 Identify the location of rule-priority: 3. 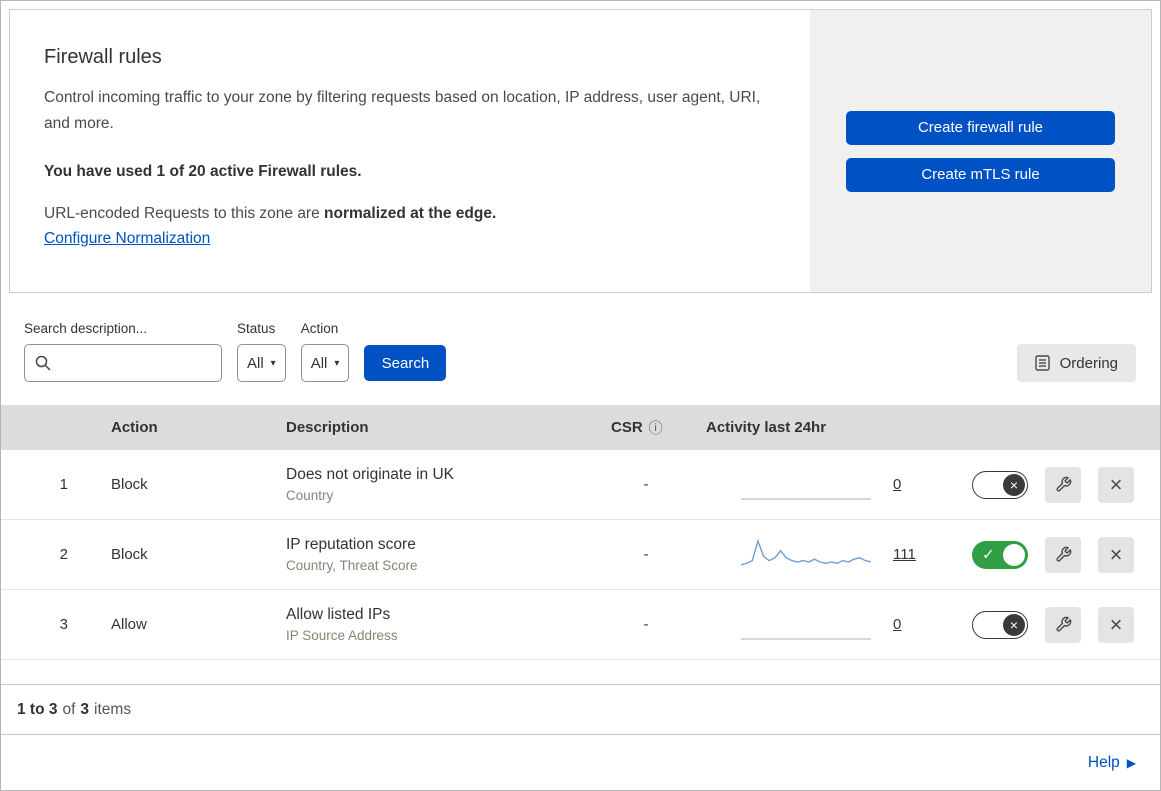
(63, 624).